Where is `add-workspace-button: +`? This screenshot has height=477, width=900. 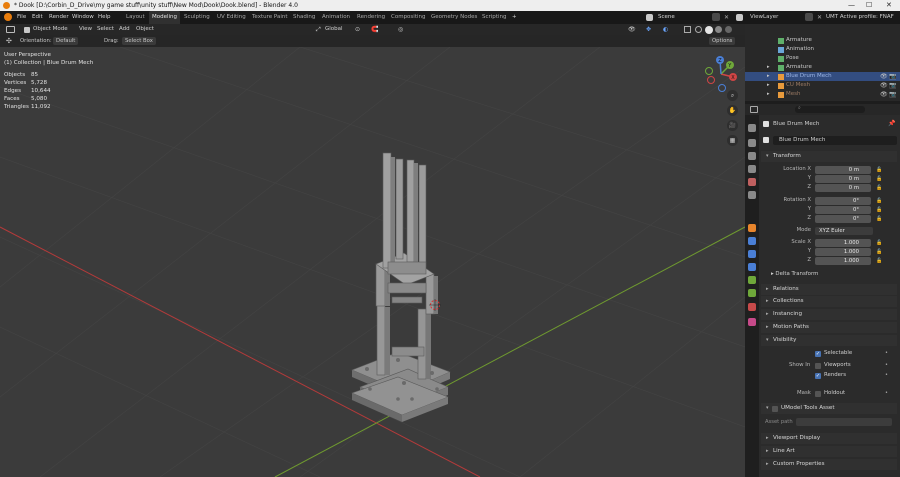
add-workspace-button: + is located at coordinates (514, 17).